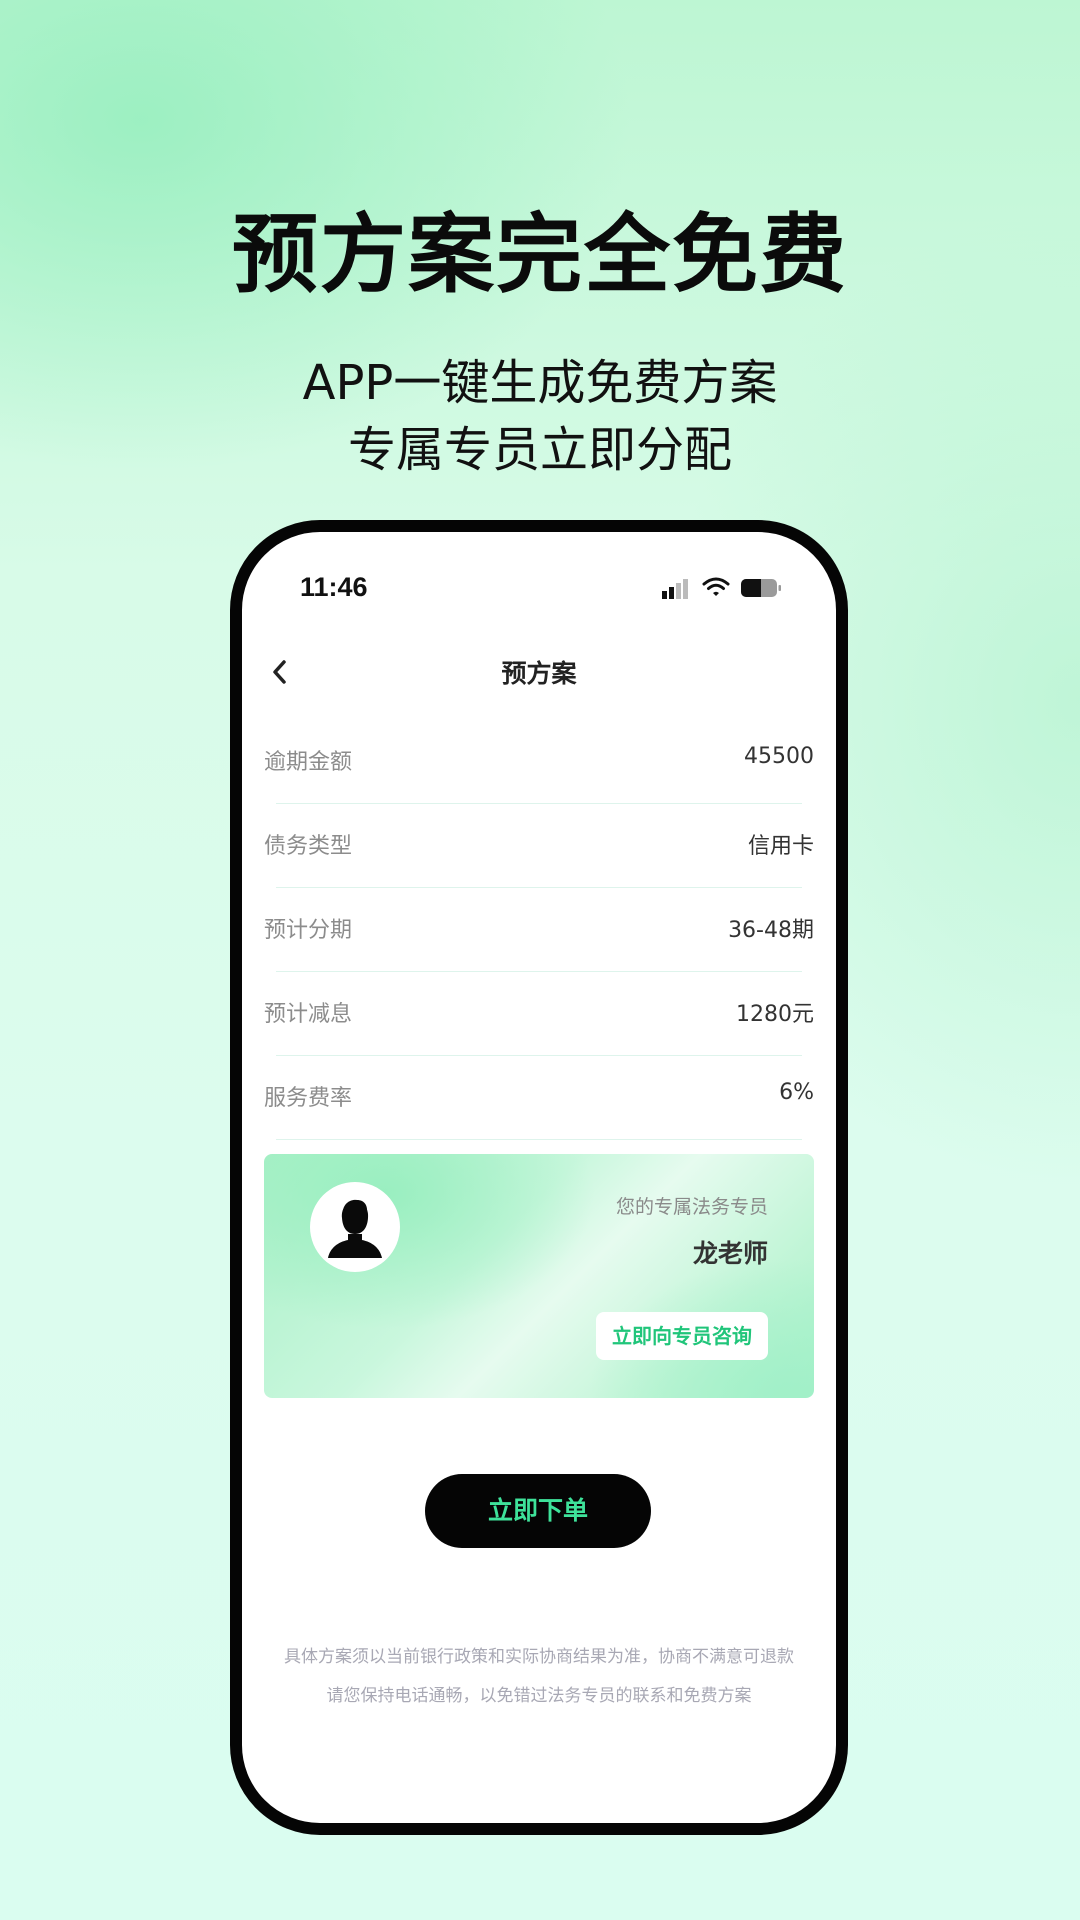 The height and width of the screenshot is (1920, 1080). What do you see at coordinates (691, 1207) in the screenshot?
I see `advisor-caption: 您的专属法务专员` at bounding box center [691, 1207].